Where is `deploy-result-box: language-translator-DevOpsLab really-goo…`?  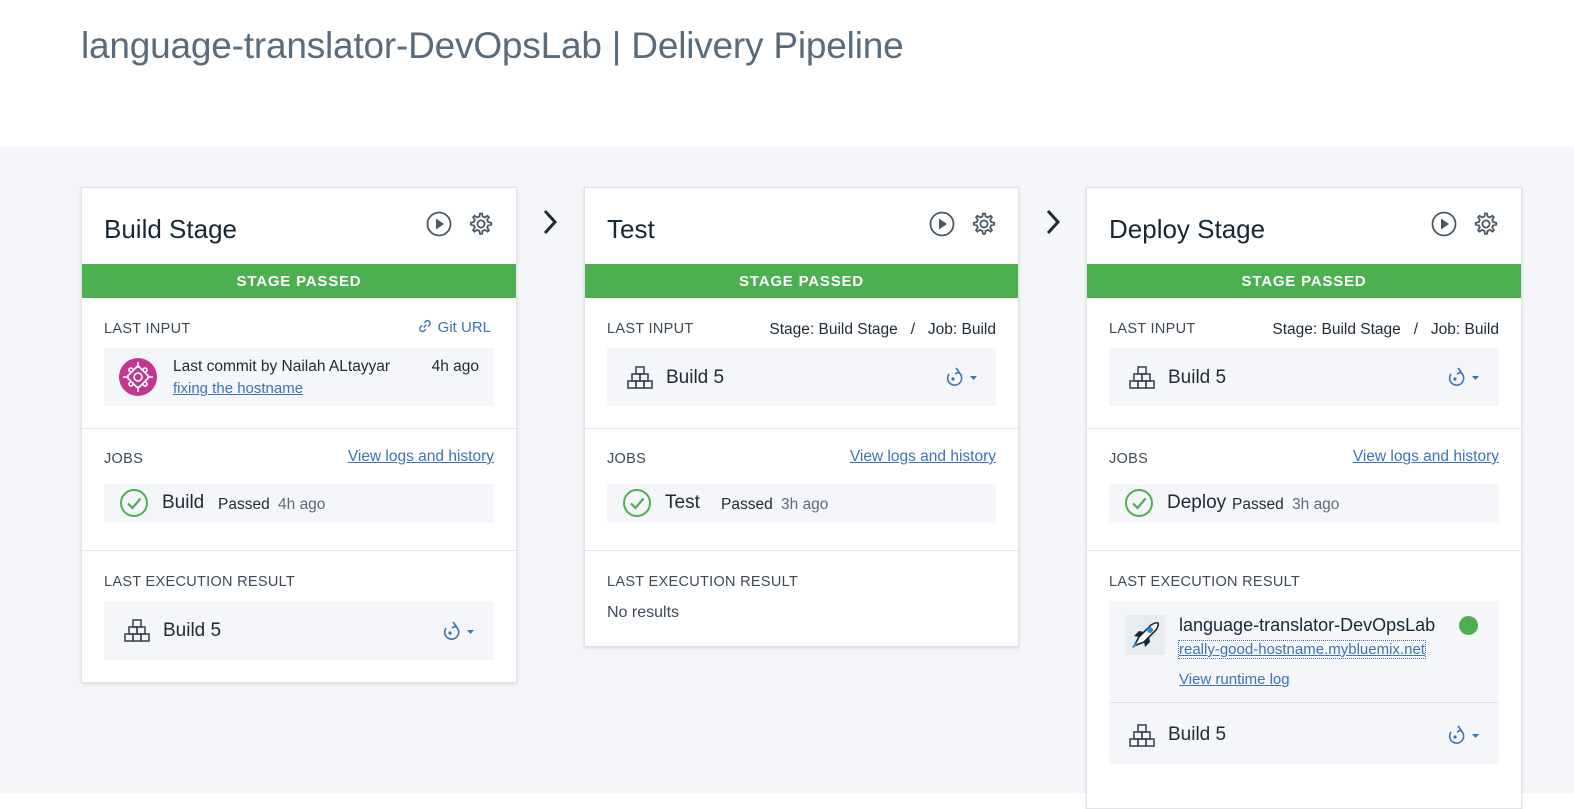
deploy-result-box: language-translator-DevOpsLab really-goo… is located at coordinates (1304, 682).